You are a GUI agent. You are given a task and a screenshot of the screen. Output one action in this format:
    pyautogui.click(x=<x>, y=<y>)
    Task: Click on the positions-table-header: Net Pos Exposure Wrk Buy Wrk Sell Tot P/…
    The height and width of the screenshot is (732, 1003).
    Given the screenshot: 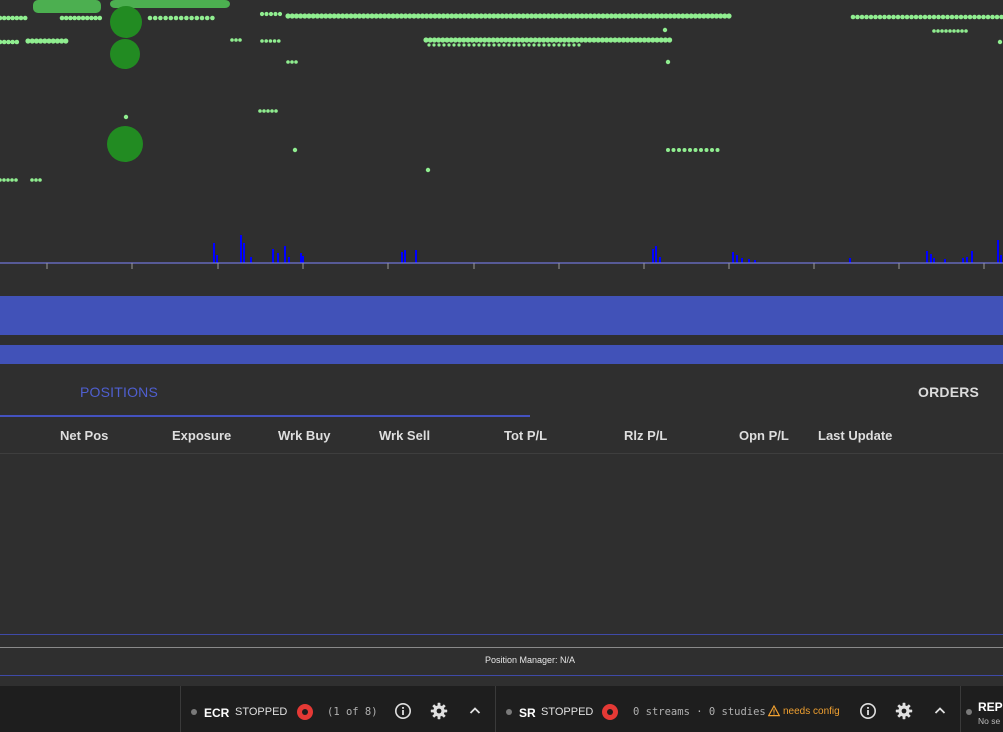 What is the action you would take?
    pyautogui.click(x=501, y=436)
    